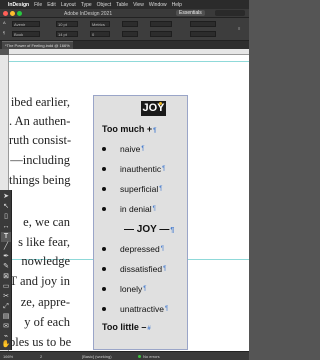 This screenshot has width=320, height=360. What do you see at coordinates (44, 242) in the screenshot?
I see `body-text-line: s like fear,` at bounding box center [44, 242].